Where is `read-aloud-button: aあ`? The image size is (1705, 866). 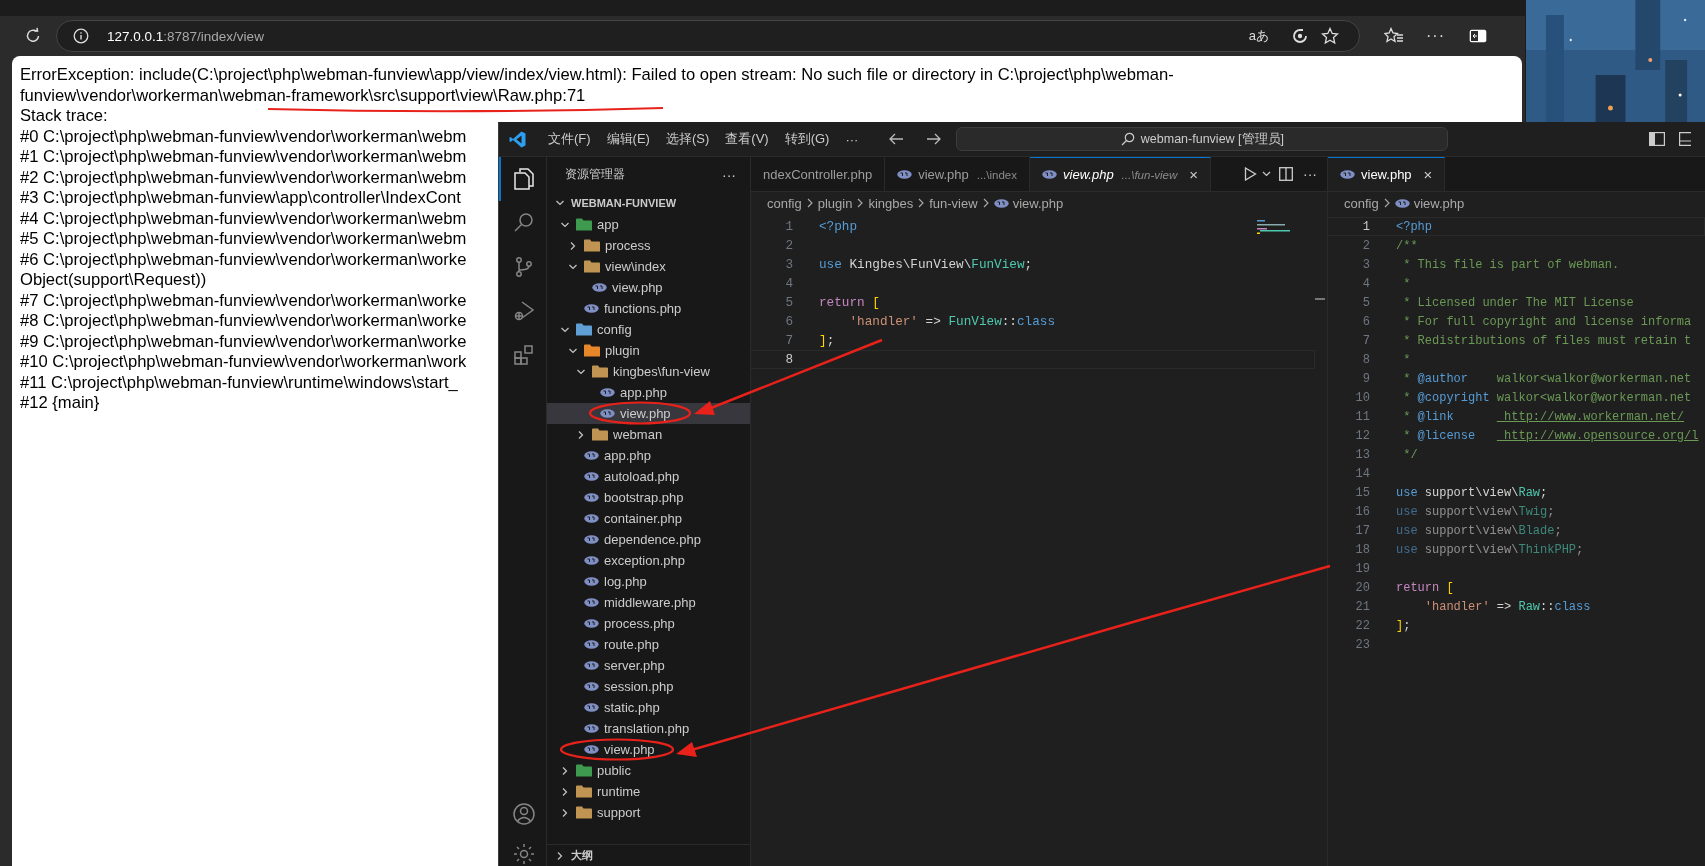
read-aloud-button: aあ is located at coordinates (1258, 36).